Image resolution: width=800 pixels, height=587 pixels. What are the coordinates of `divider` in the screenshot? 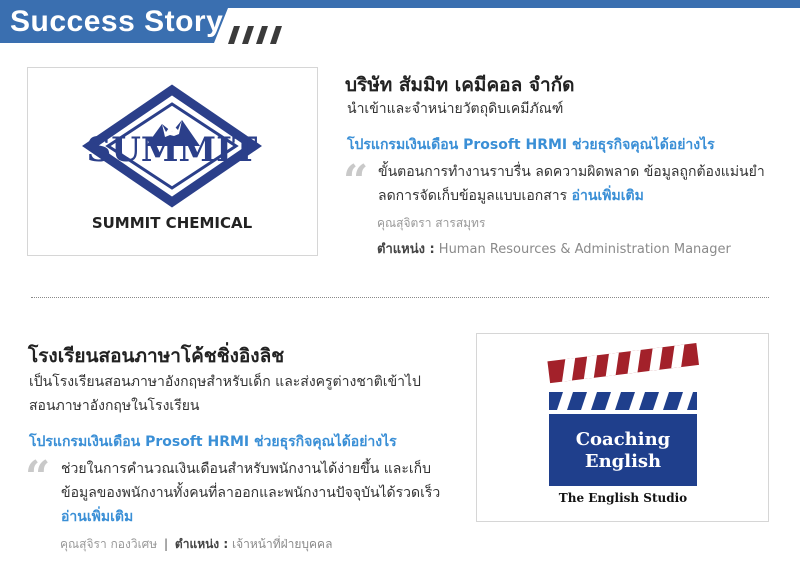 It's located at (400, 297).